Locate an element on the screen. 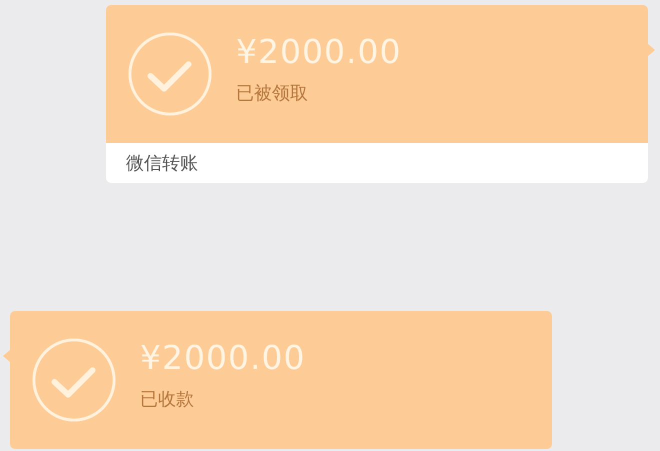  transfer-status: 已被领取 is located at coordinates (272, 93).